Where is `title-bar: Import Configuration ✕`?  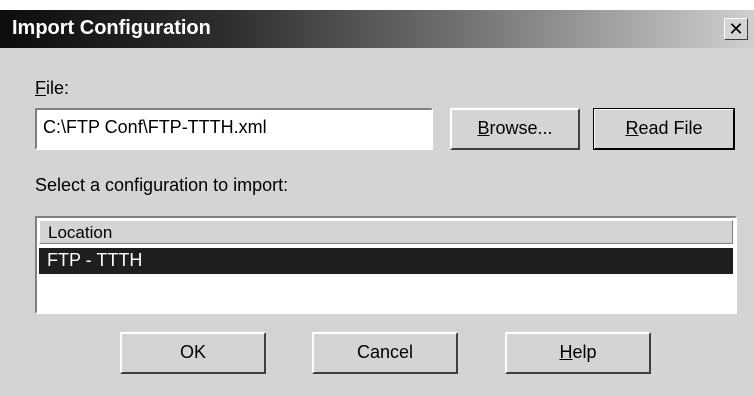 title-bar: Import Configuration ✕ is located at coordinates (377, 29).